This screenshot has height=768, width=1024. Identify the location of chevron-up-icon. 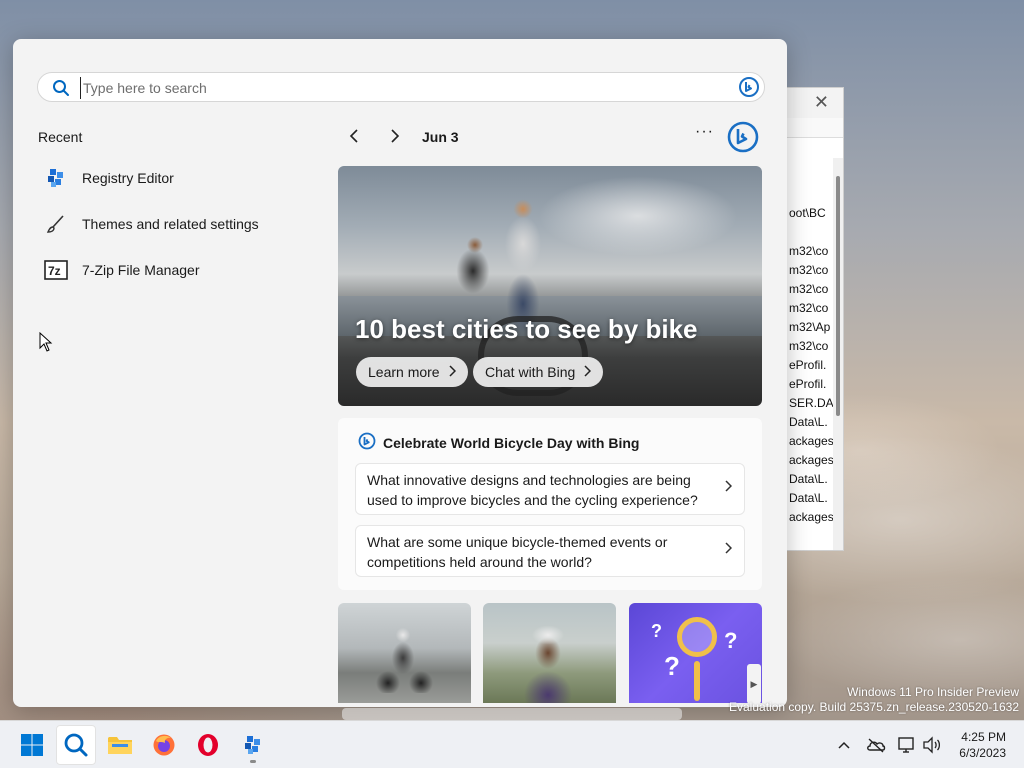
(844, 745).